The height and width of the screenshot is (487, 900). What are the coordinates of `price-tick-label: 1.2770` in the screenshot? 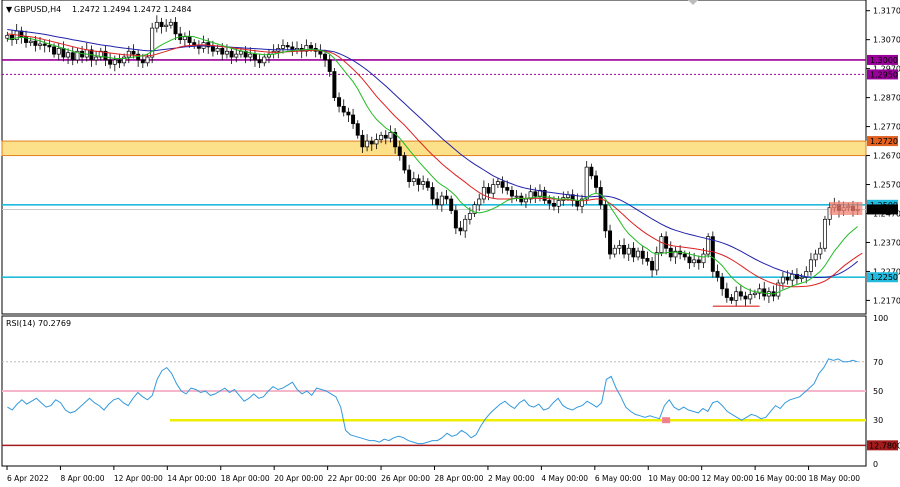 It's located at (886, 127).